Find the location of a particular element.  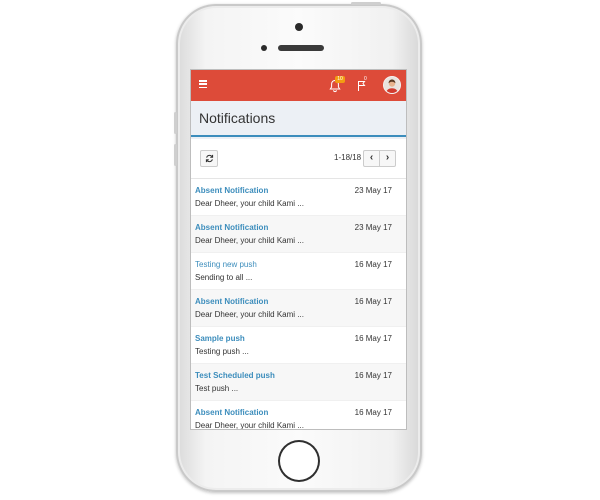

earpiece-speaker is located at coordinates (301, 48).